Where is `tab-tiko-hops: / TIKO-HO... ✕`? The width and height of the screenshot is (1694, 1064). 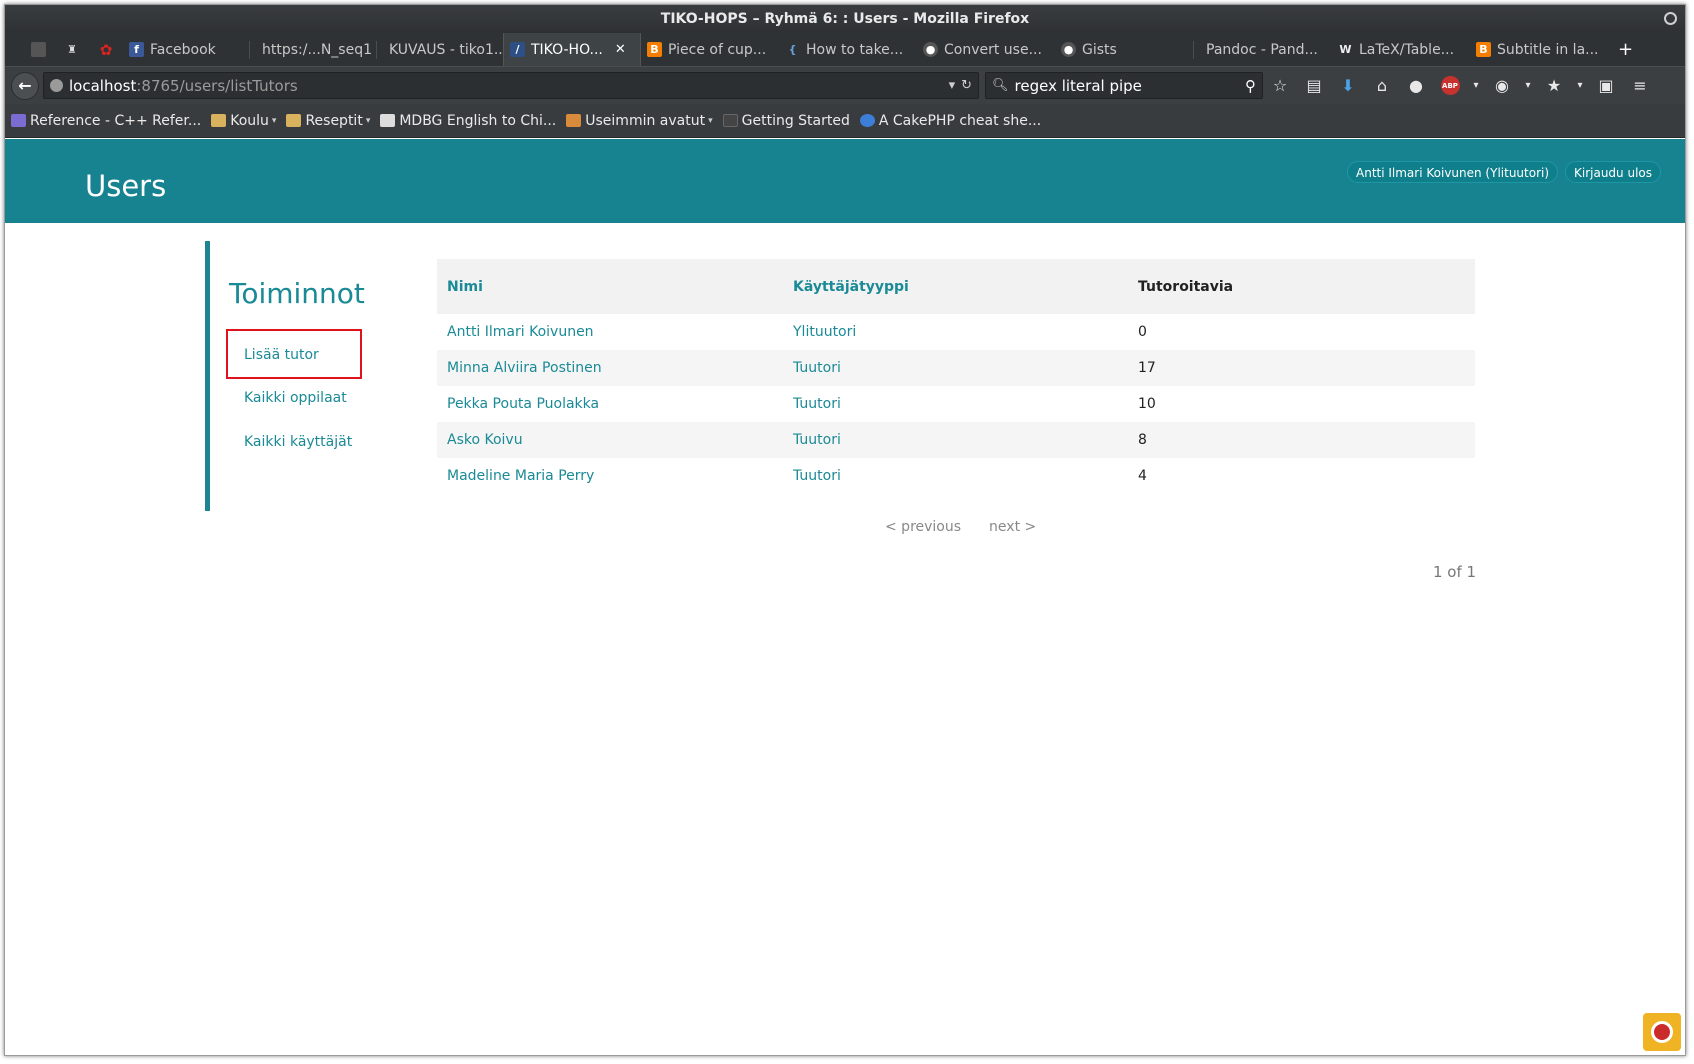 tab-tiko-hops: / TIKO-HO... ✕ is located at coordinates (572, 49).